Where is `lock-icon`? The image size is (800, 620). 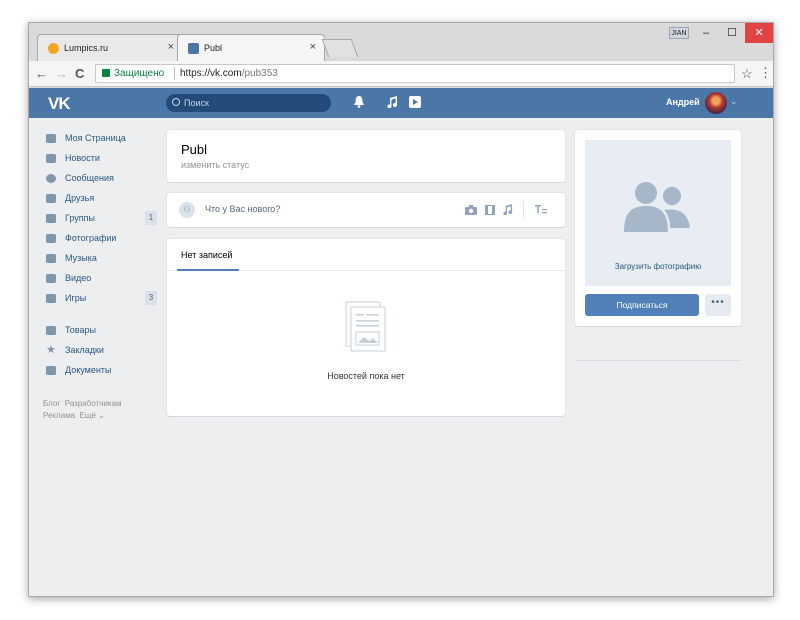
lock-icon is located at coordinates (106, 73).